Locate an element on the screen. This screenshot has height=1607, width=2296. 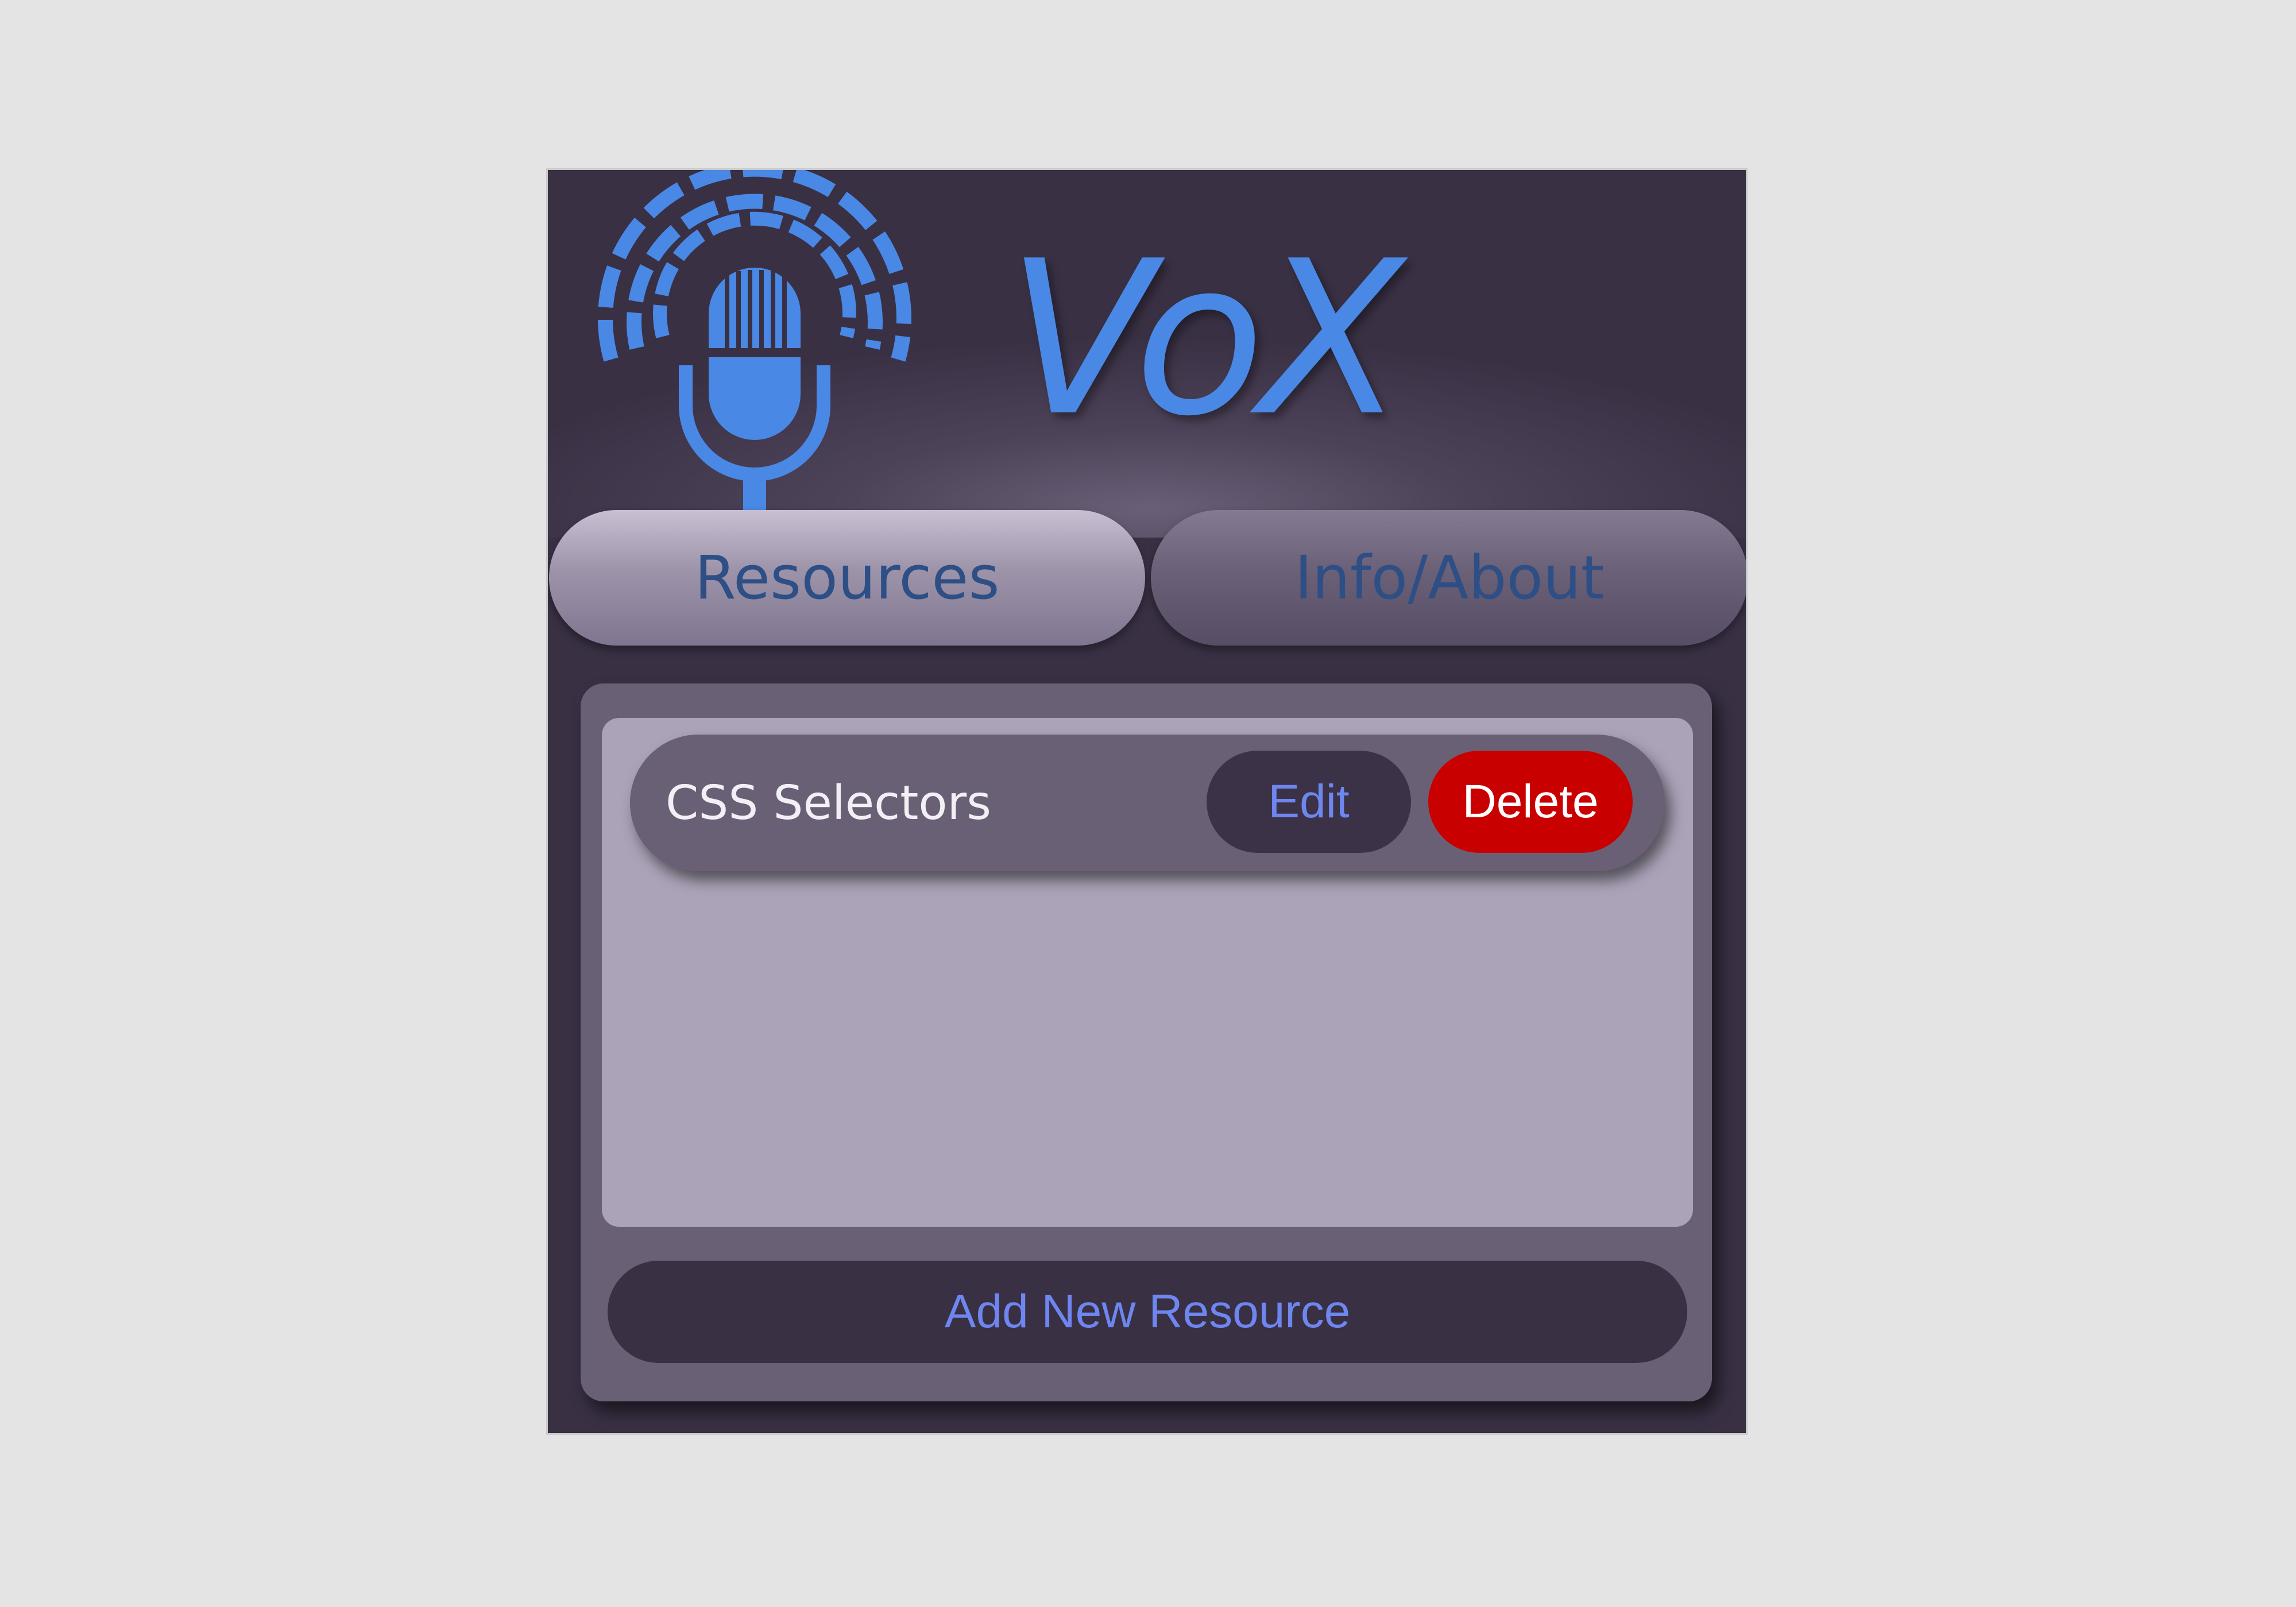
resource-name: CSS Selectors is located at coordinates (828, 803).